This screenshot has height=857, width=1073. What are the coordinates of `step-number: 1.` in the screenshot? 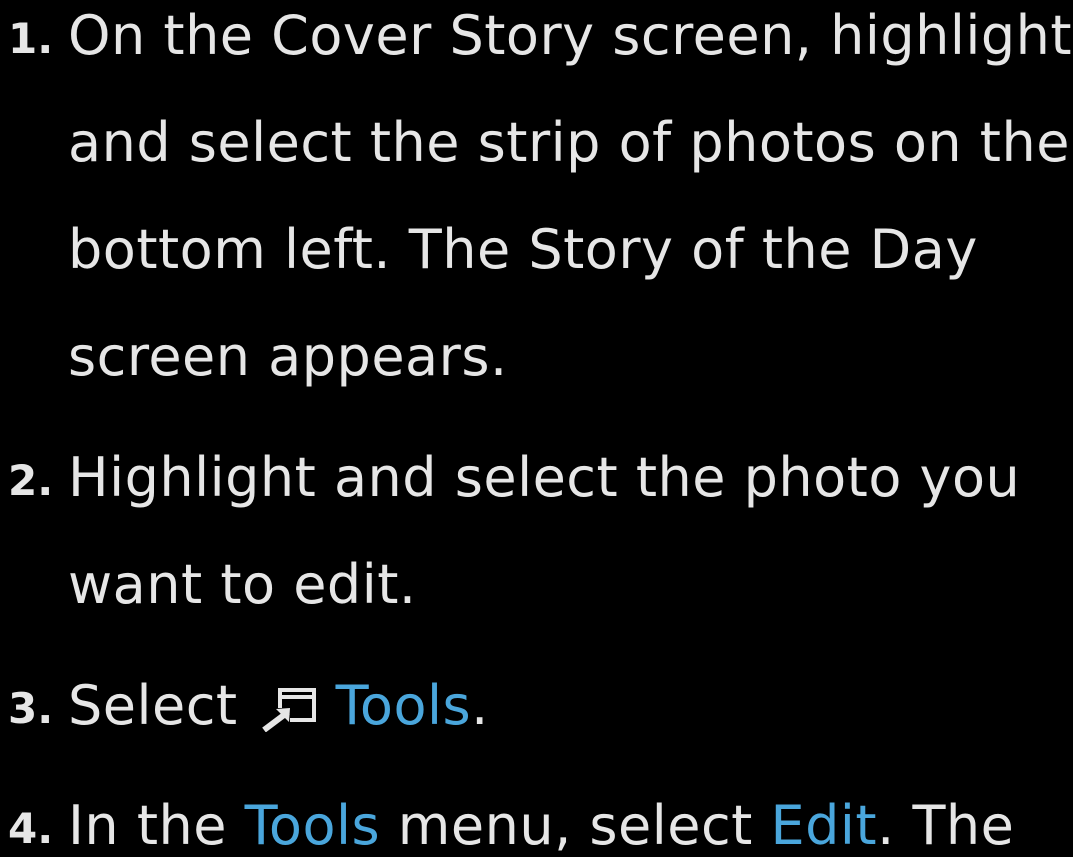 It's located at (31, 38).